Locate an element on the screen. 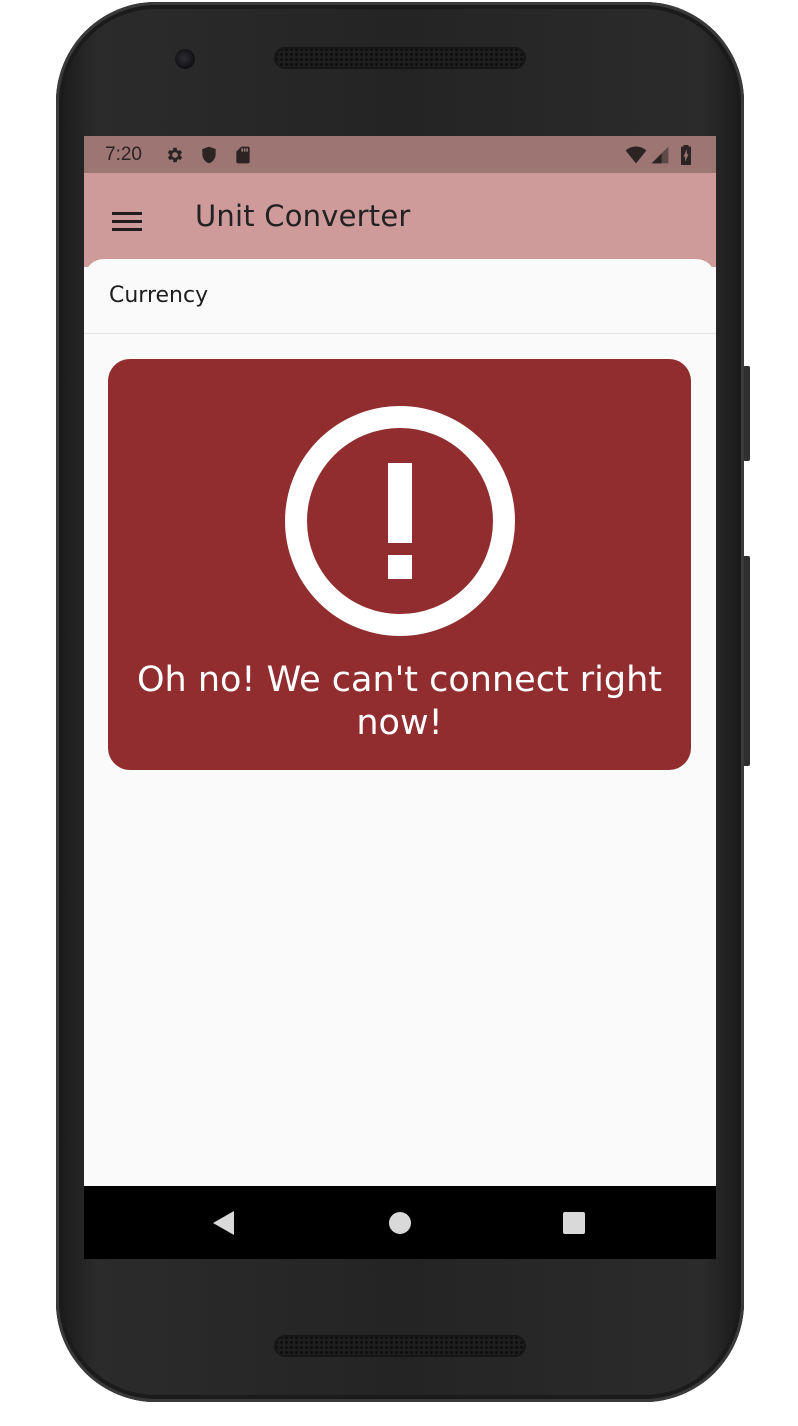  signal-icon is located at coordinates (660, 155).